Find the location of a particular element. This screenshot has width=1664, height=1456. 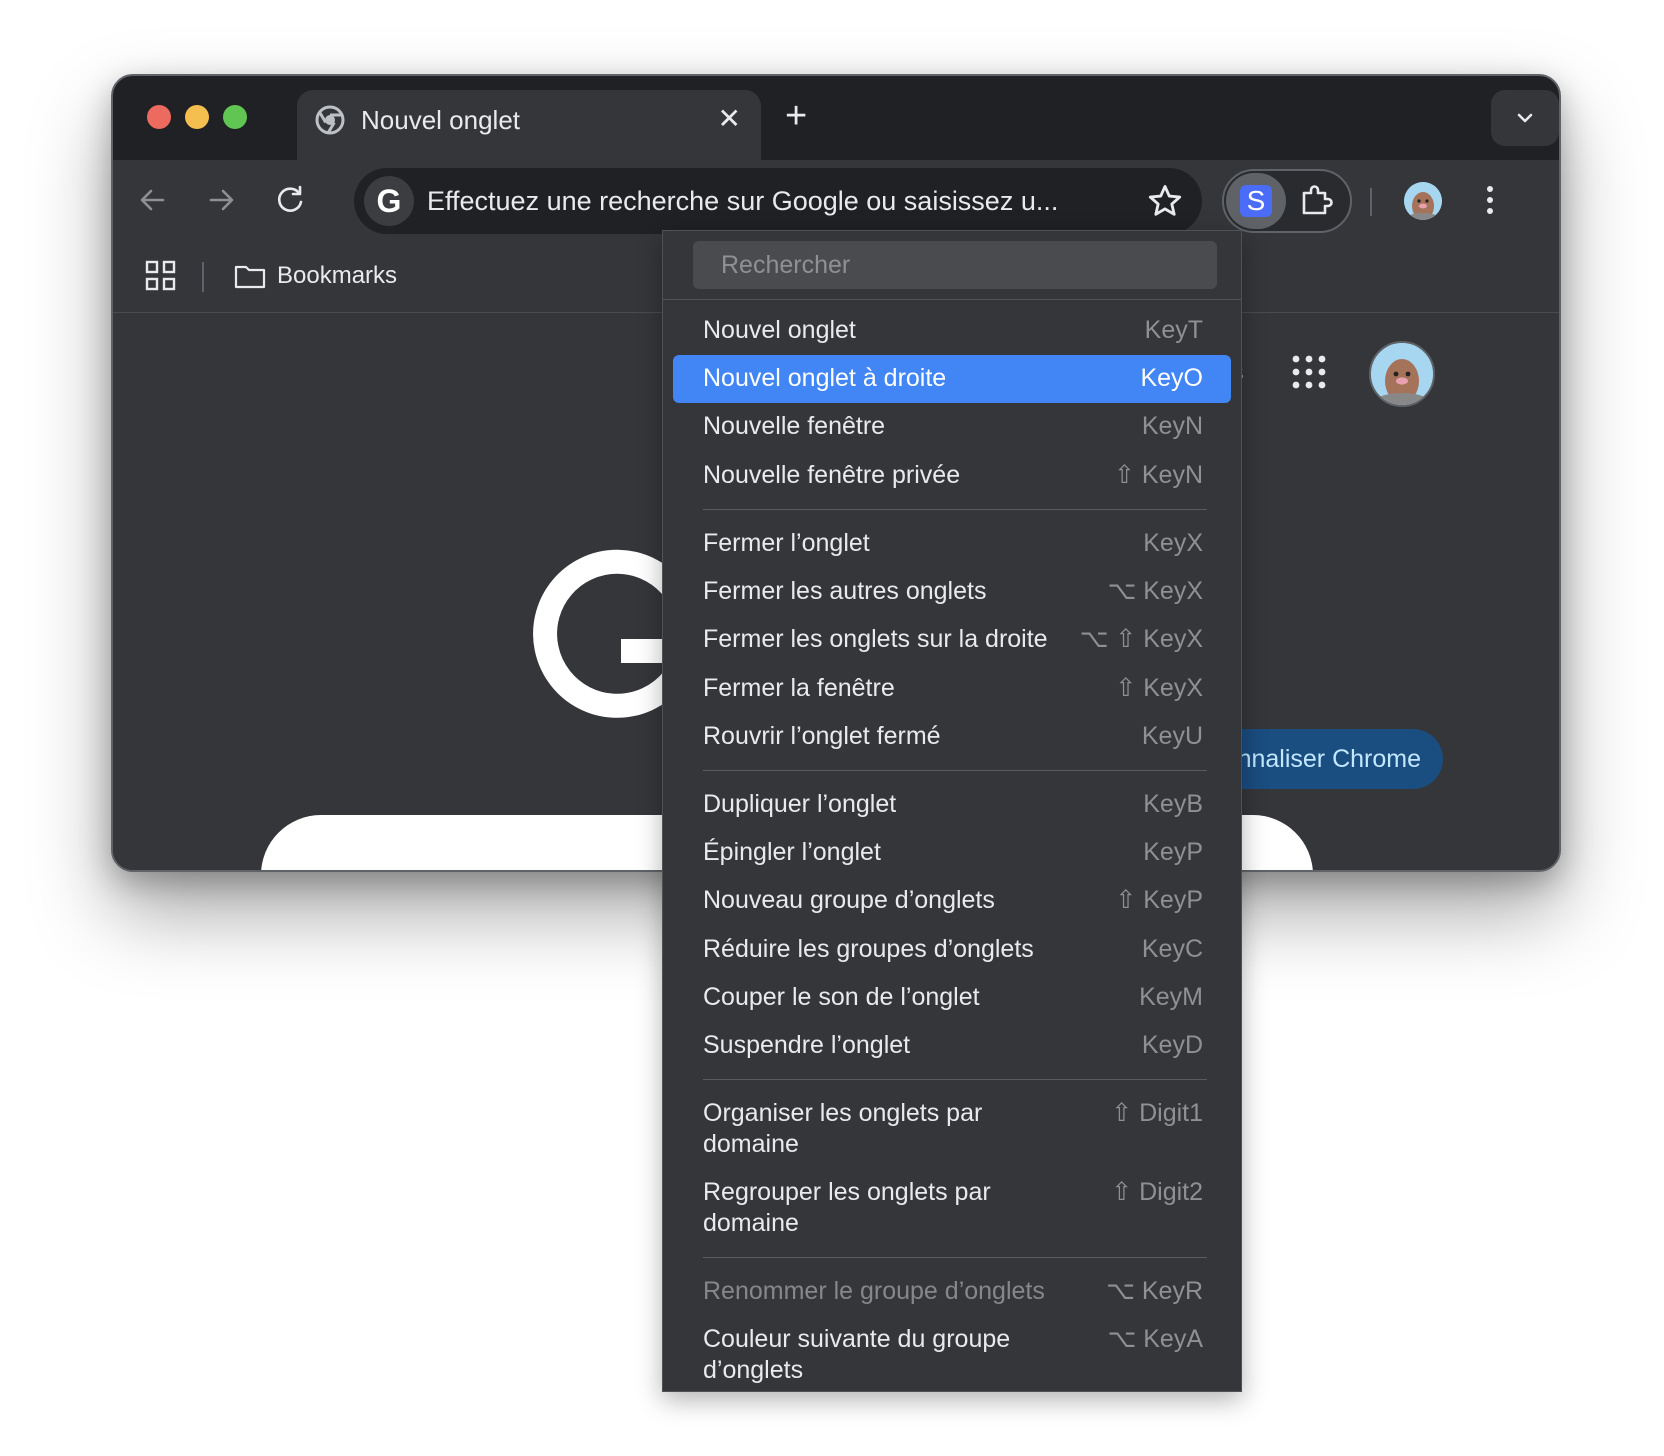

new-tab-button: + is located at coordinates (796, 116).